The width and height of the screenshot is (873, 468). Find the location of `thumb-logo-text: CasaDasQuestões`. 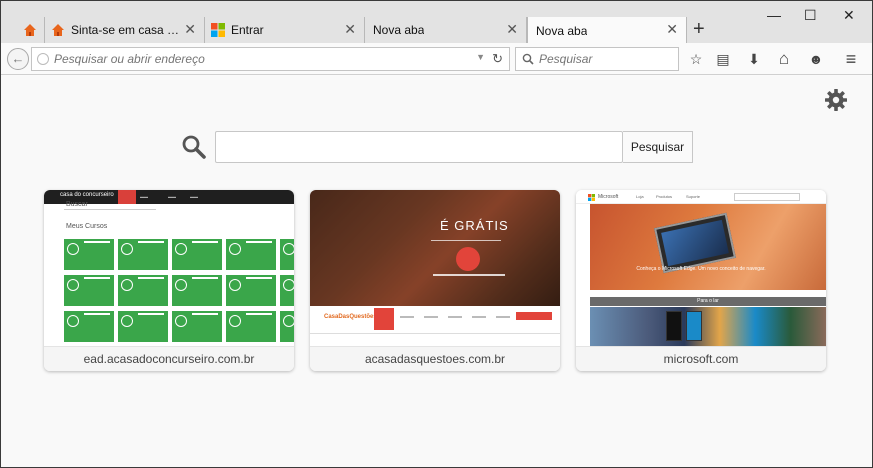

thumb-logo-text: CasaDasQuestões is located at coordinates (350, 317).